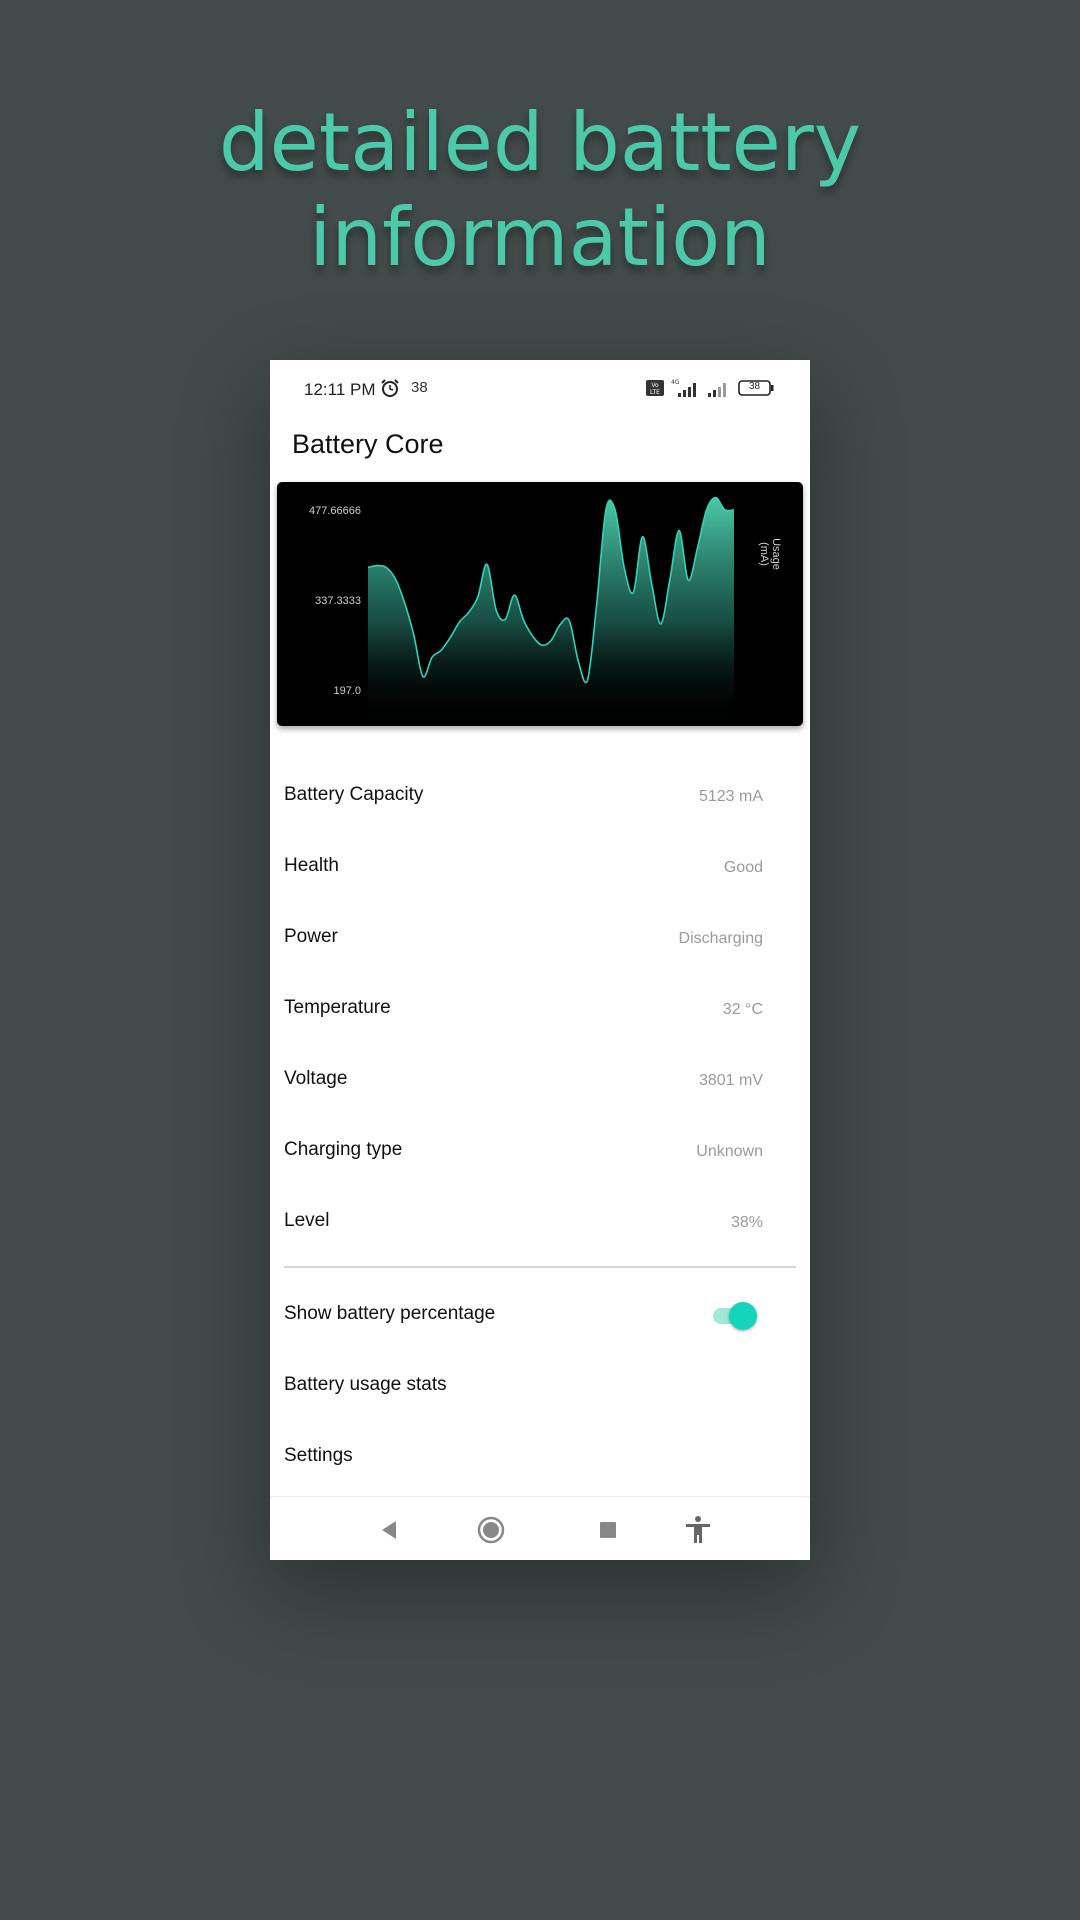 This screenshot has width=1080, height=1920. I want to click on y-axis-ticks: 477.66666 337.3333 197.0, so click(335, 601).